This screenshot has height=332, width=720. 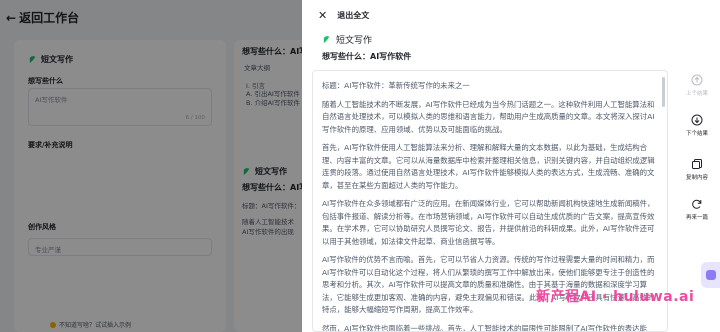 What do you see at coordinates (697, 164) in the screenshot?
I see `copy-icon` at bounding box center [697, 164].